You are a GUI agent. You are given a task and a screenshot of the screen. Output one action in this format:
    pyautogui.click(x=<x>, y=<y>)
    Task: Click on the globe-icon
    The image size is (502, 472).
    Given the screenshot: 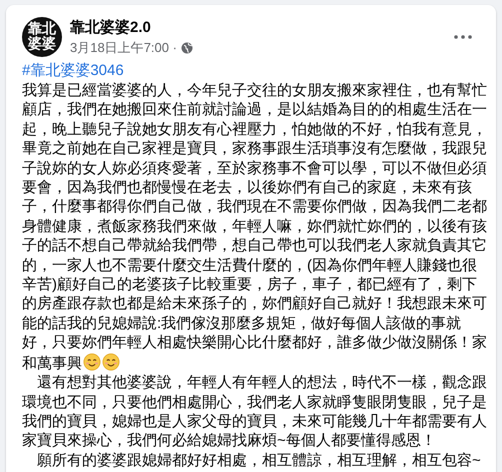 What is the action you would take?
    pyautogui.click(x=186, y=48)
    